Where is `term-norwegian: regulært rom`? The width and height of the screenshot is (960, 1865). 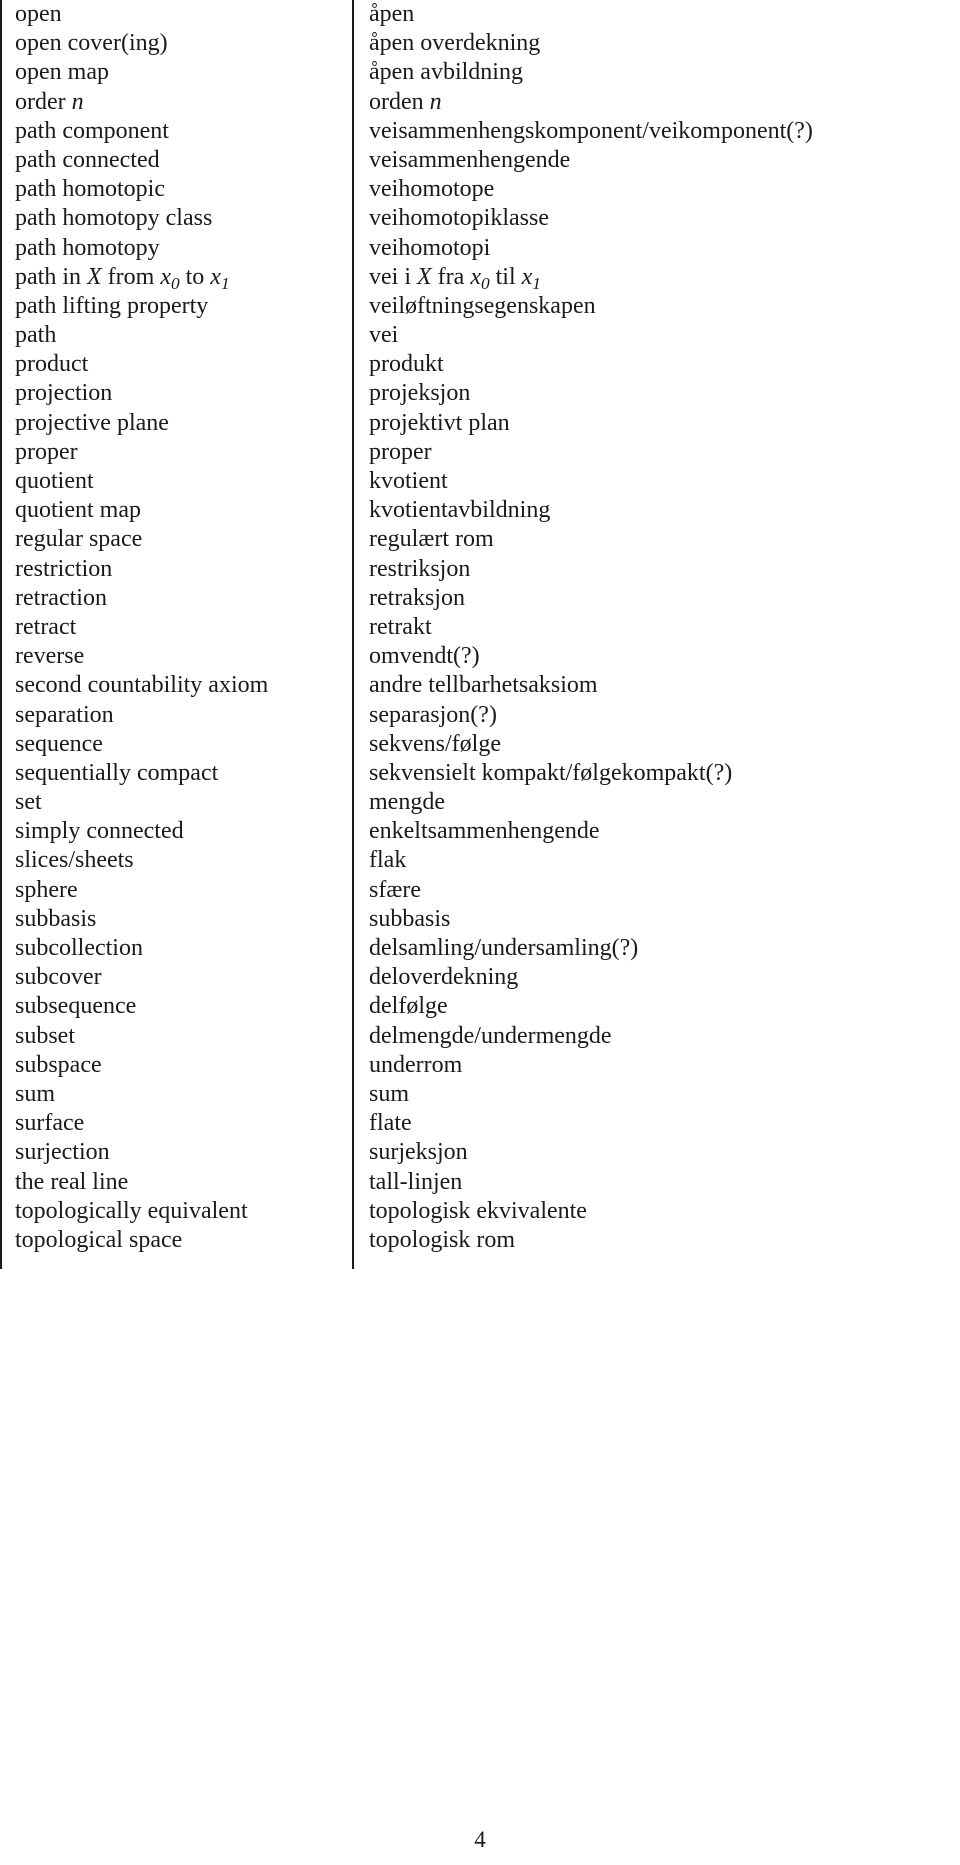 term-norwegian: regulært rom is located at coordinates (655, 540).